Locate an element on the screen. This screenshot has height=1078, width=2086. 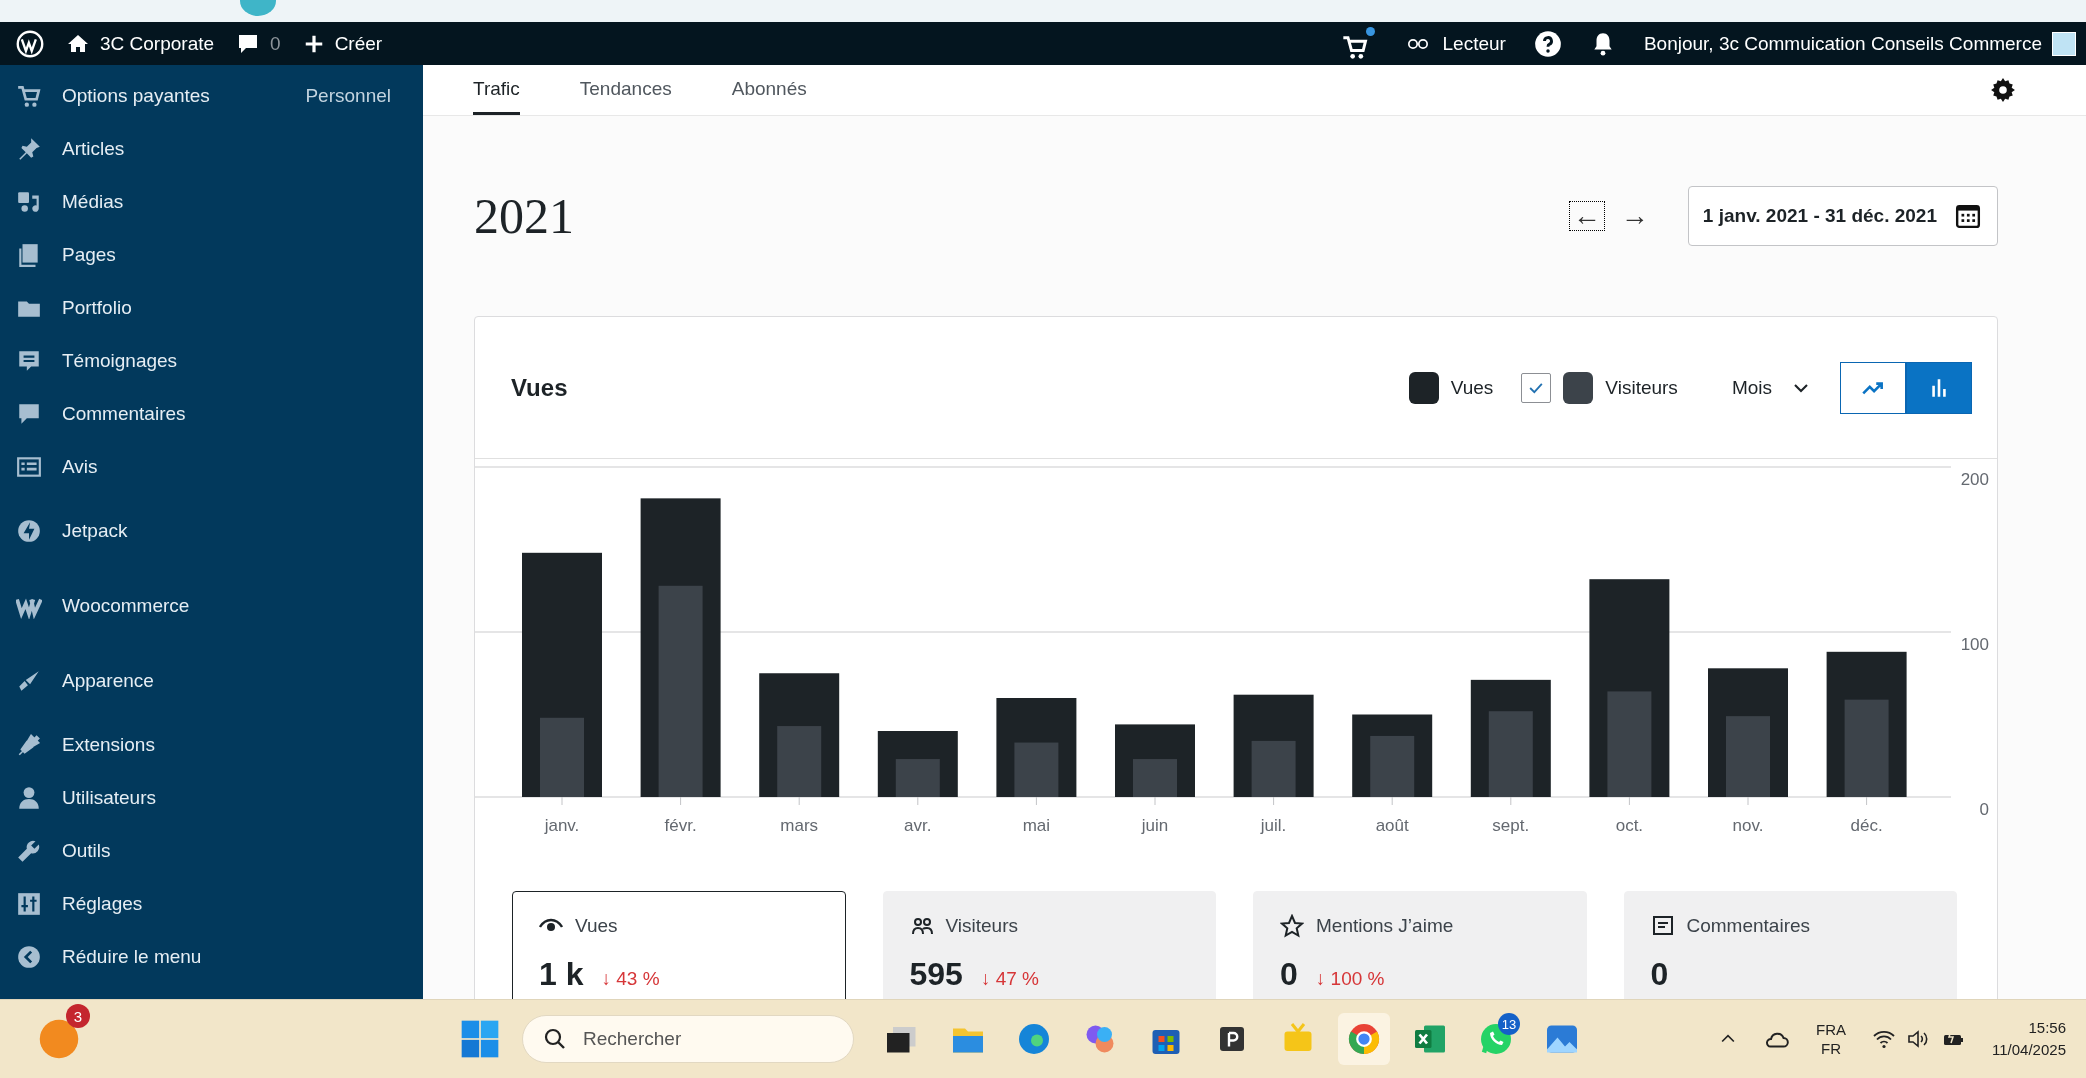
avatar-icon is located at coordinates (2064, 43).